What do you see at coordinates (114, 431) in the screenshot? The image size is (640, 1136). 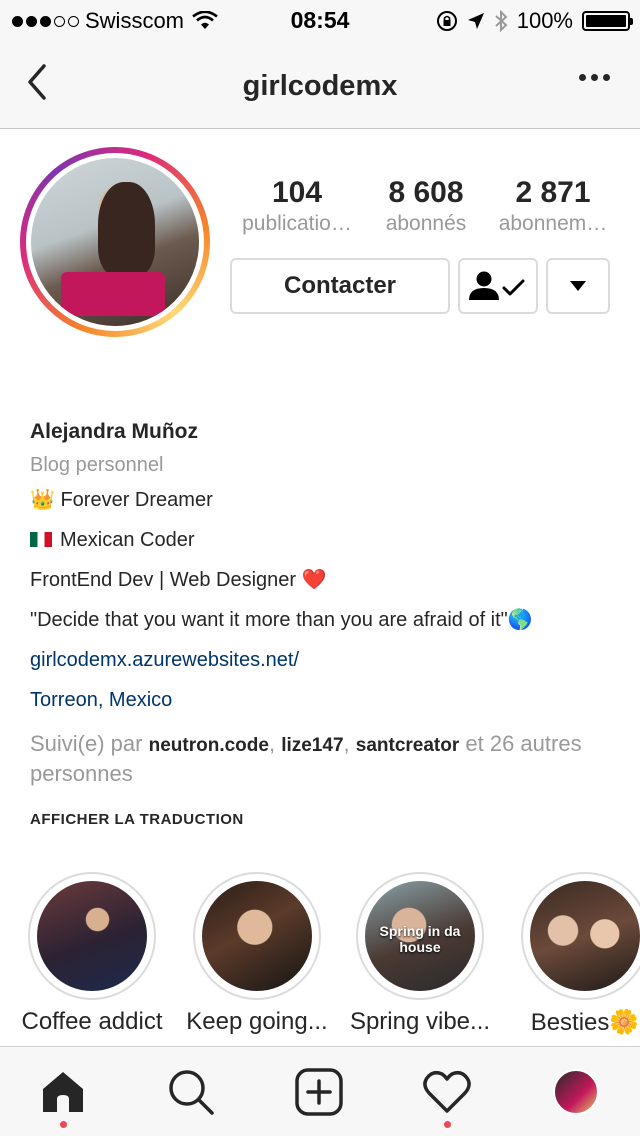 I see `full-name: Alejandra Muñoz` at bounding box center [114, 431].